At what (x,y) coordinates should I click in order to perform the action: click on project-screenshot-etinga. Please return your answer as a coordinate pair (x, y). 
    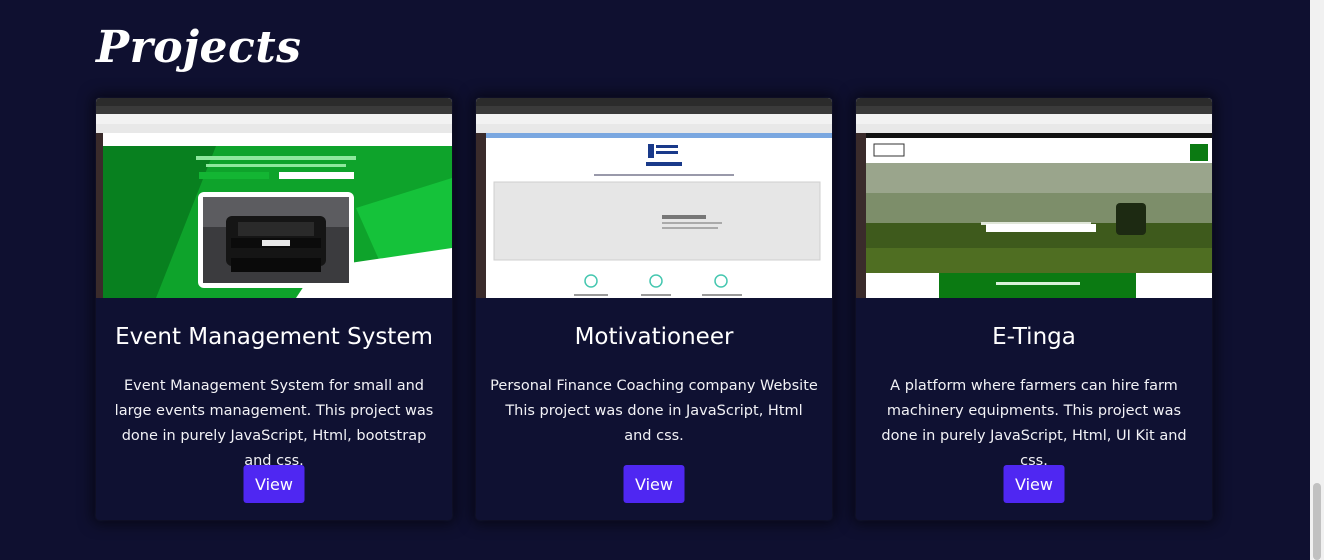
    Looking at the image, I should click on (1034, 198).